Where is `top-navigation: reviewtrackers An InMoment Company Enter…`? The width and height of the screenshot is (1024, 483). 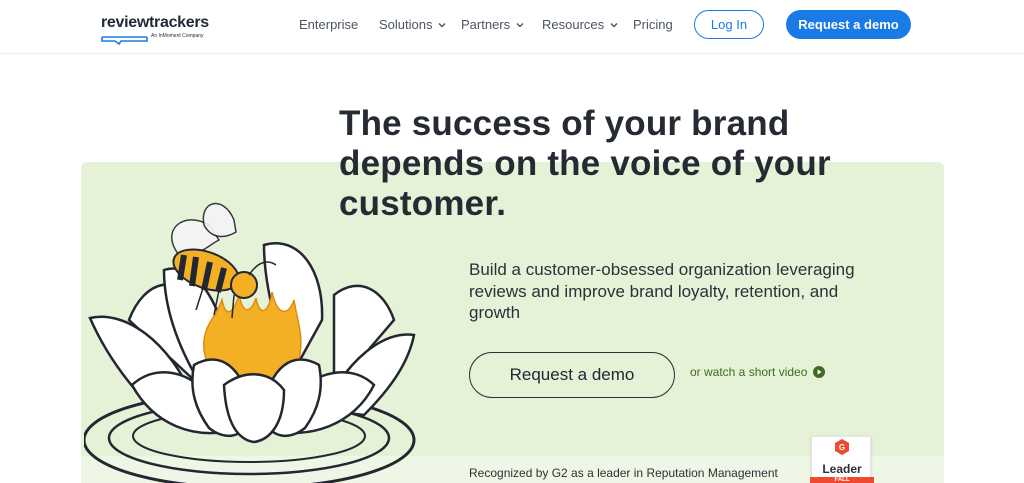 top-navigation: reviewtrackers An InMoment Company Enter… is located at coordinates (512, 27).